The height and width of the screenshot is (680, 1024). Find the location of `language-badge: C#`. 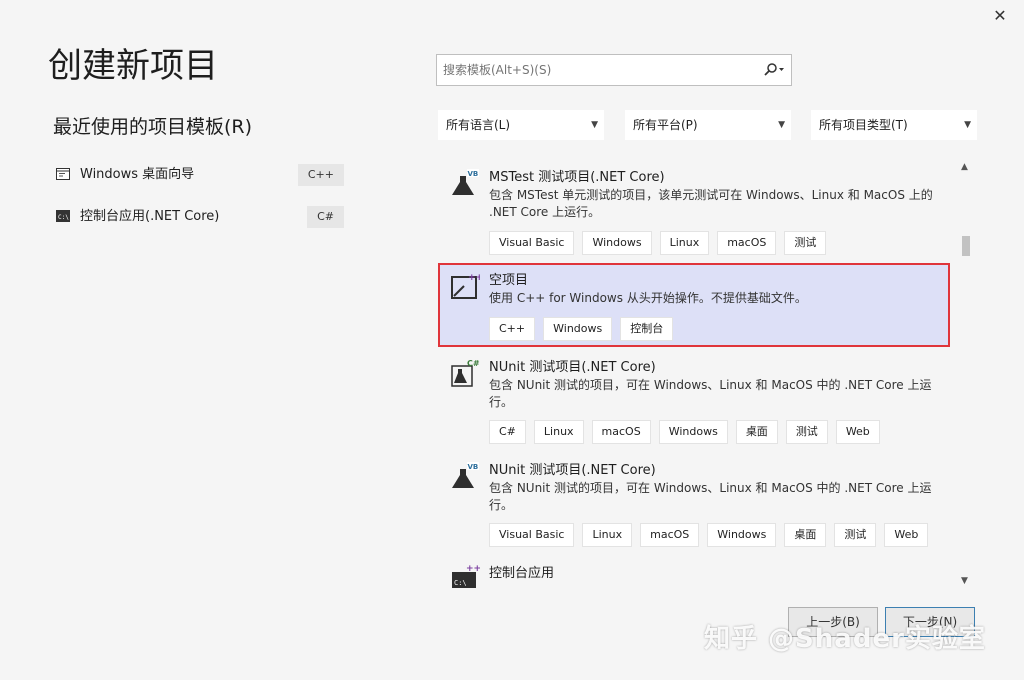

language-badge: C# is located at coordinates (325, 217).